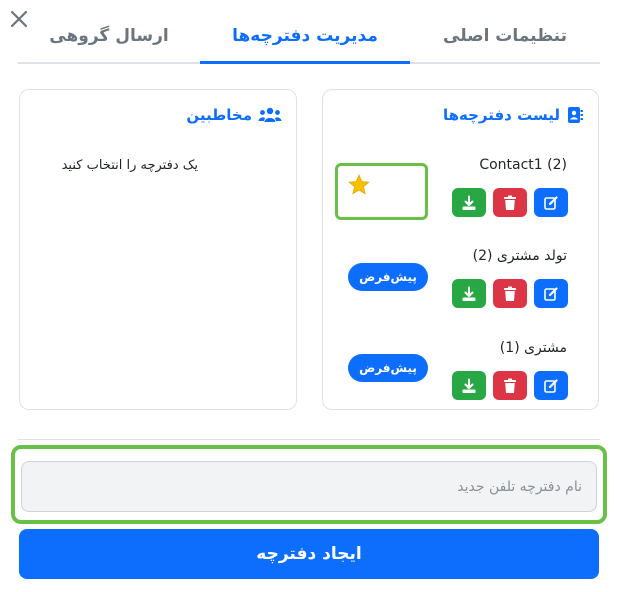 The image size is (620, 592). What do you see at coordinates (129, 165) in the screenshot?
I see `contacts-empty-message: یک دفترچه را انتخاب کنید` at bounding box center [129, 165].